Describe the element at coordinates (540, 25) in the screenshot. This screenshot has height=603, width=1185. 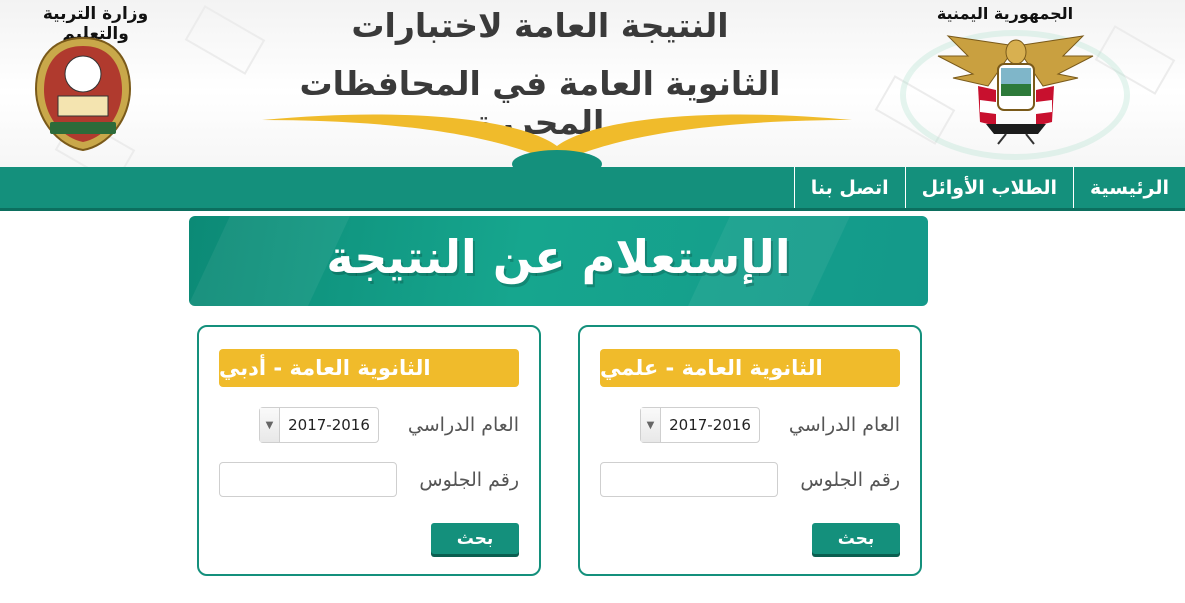
I see `page-title-line1: النتيجة العامة لاختبارات` at that location.